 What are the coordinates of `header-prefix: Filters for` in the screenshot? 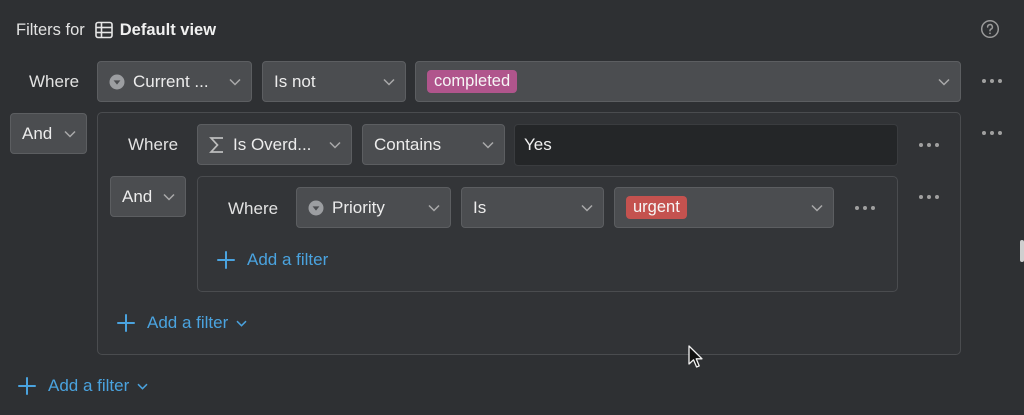 It's located at (50, 29).